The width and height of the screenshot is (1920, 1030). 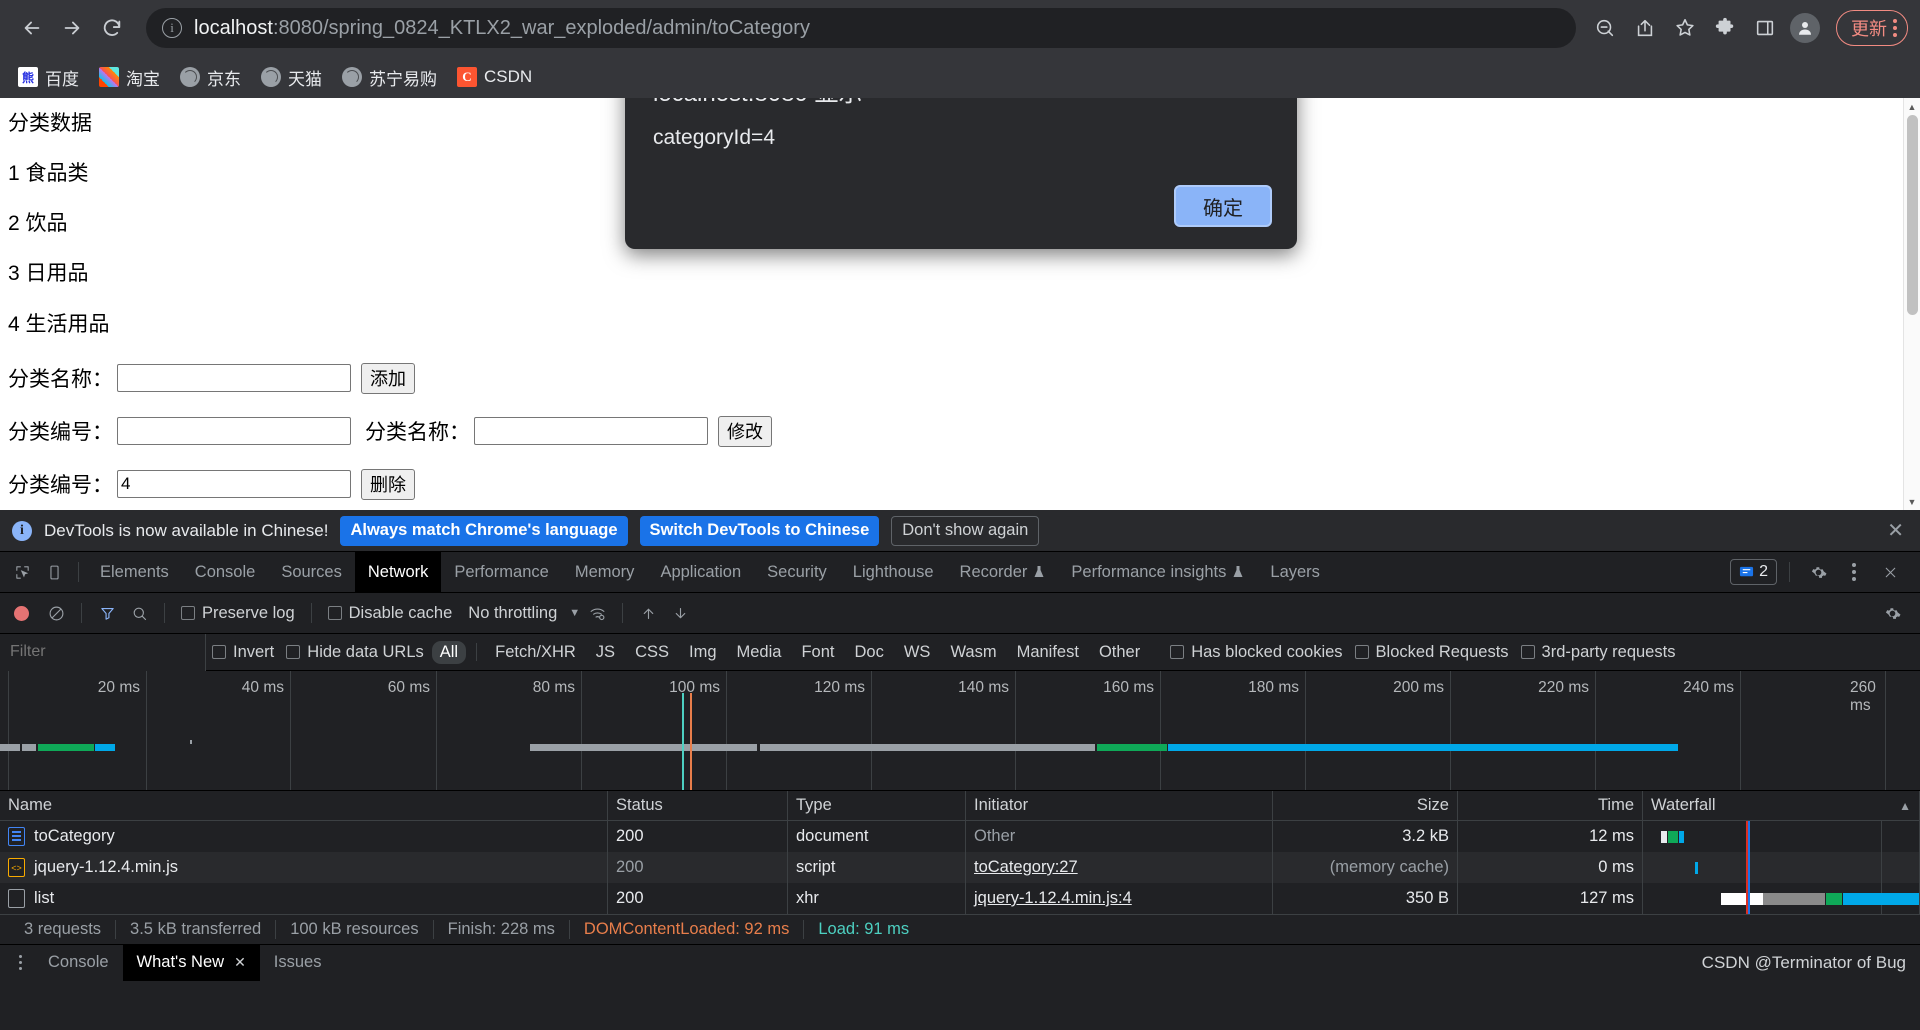 I want to click on page-scrollbar: ▲ ▼, so click(x=1911, y=304).